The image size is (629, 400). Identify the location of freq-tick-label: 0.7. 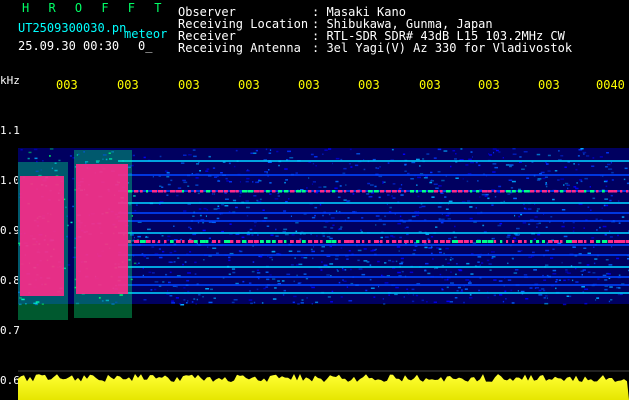
(10, 330).